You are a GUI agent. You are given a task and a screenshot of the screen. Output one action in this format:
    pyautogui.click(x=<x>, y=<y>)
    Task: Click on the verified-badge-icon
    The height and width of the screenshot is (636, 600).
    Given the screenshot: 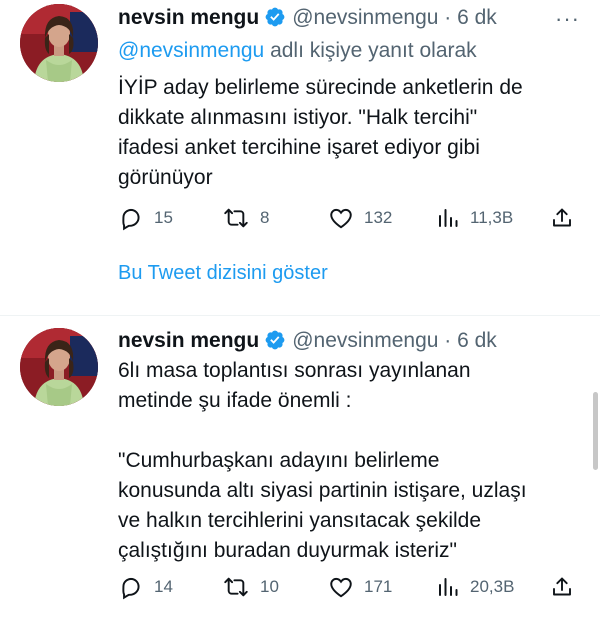 What is the action you would take?
    pyautogui.click(x=275, y=21)
    